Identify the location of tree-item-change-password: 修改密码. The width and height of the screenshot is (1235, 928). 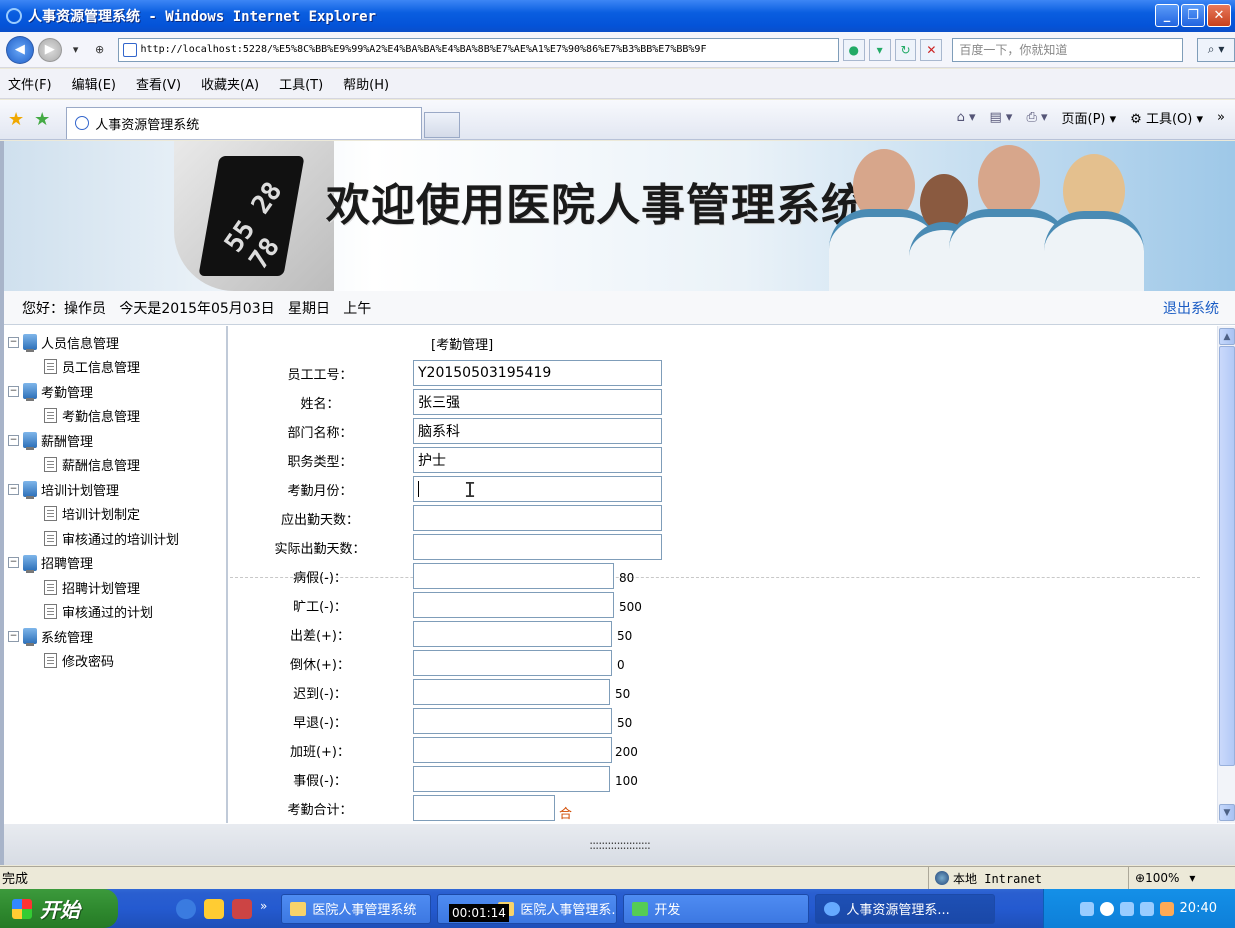
(115, 661).